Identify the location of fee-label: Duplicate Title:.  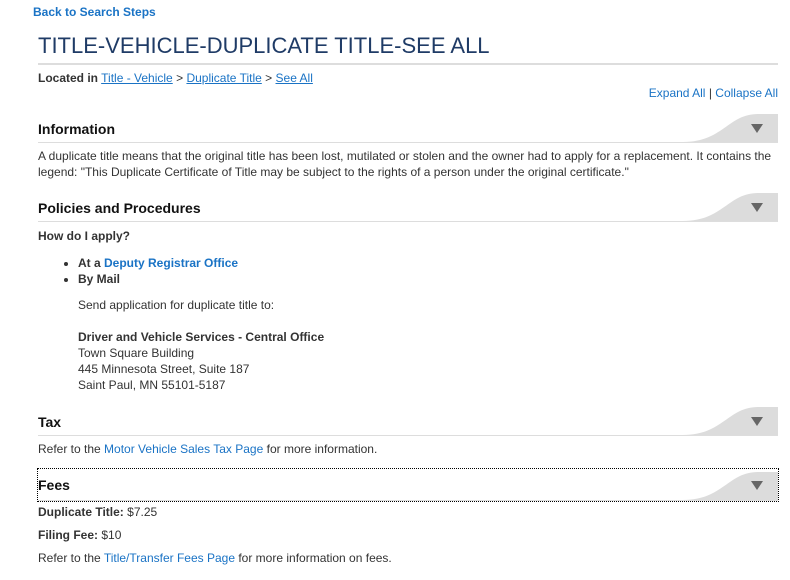
(81, 512).